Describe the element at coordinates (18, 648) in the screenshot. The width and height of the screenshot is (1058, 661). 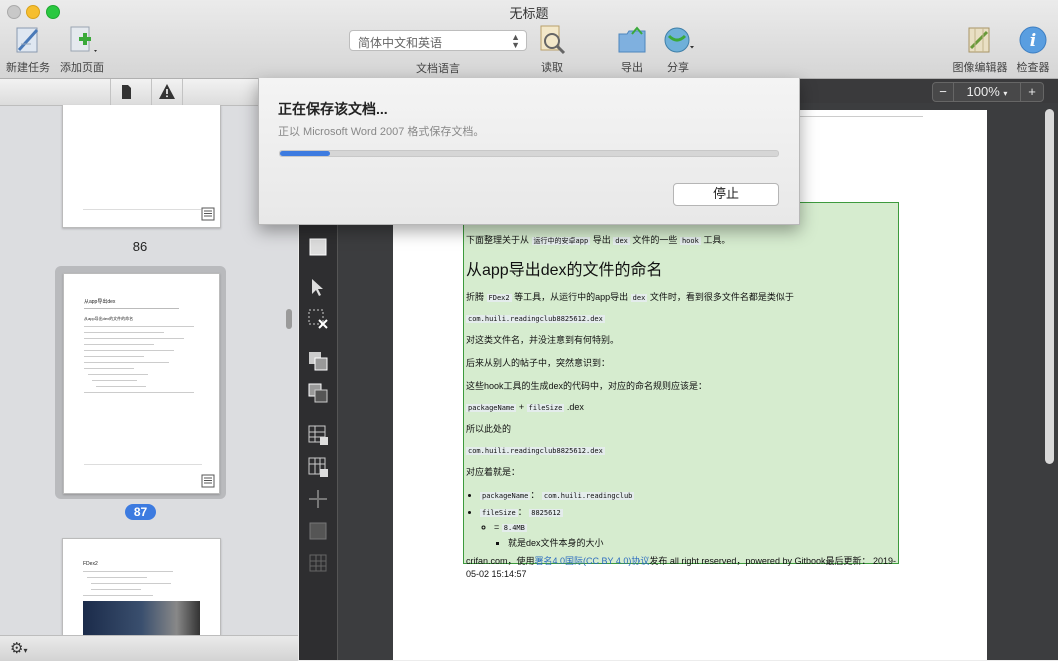
I see `gear-icon: ⚙▾` at that location.